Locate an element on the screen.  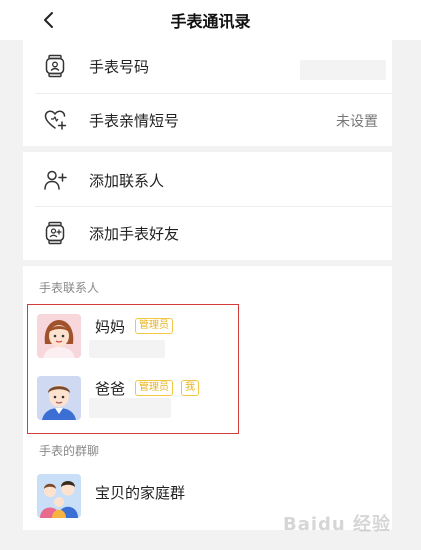
family-group-avatar-image is located at coordinates (59, 496).